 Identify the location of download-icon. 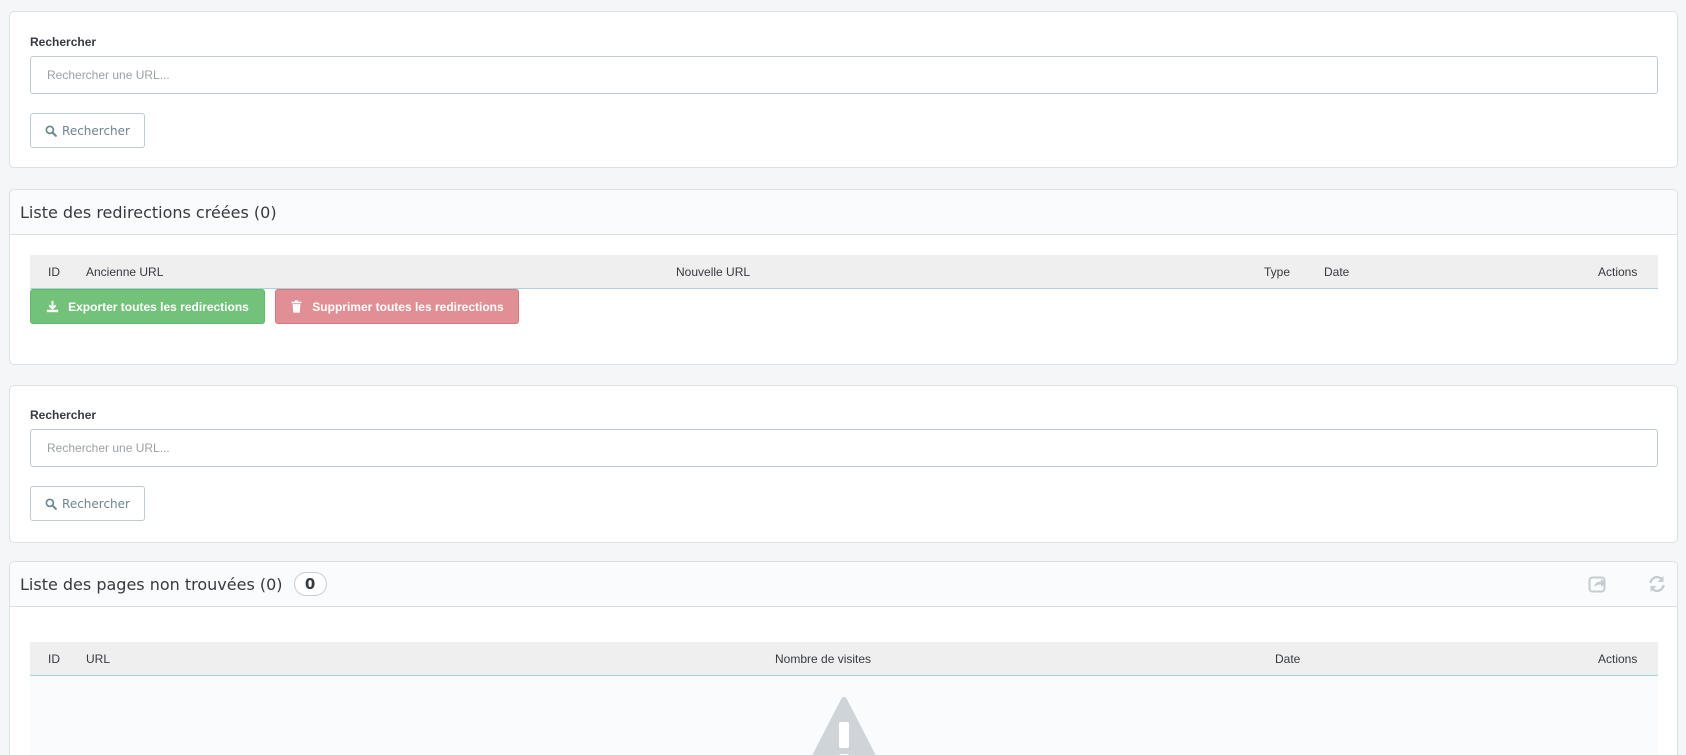
(52, 306).